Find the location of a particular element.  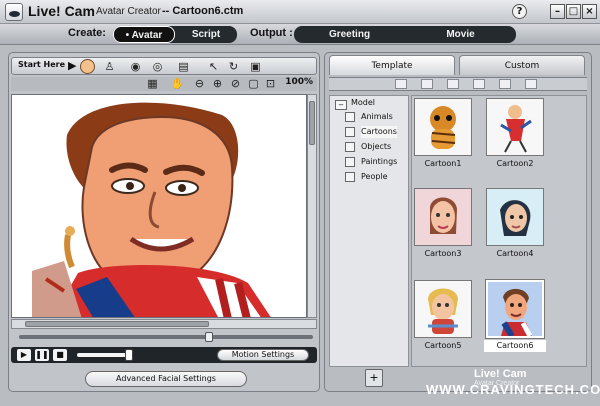

rotate-icon: ↻ is located at coordinates (233, 66).